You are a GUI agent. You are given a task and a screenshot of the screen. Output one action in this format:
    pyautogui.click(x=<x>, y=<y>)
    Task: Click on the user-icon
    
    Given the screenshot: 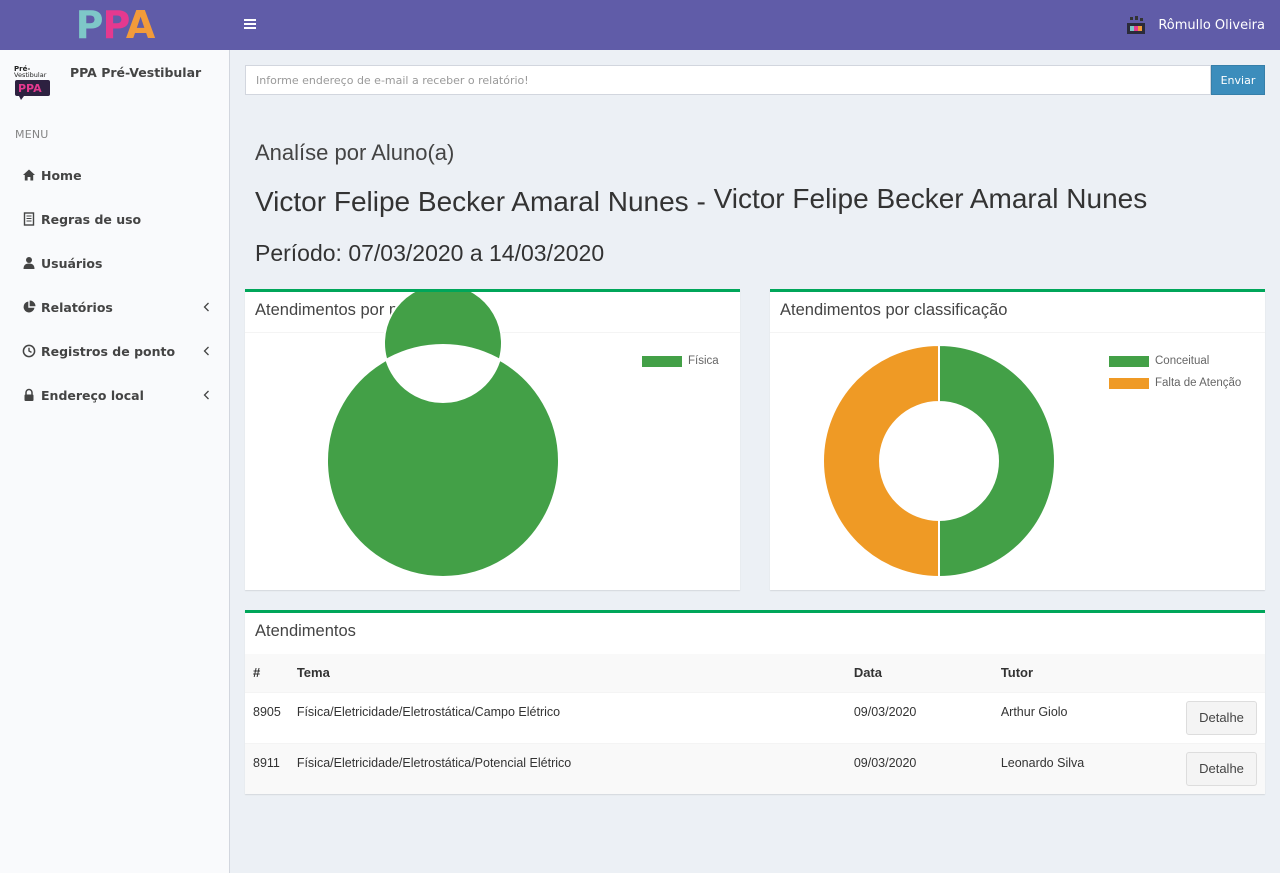 What is the action you would take?
    pyautogui.click(x=29, y=263)
    